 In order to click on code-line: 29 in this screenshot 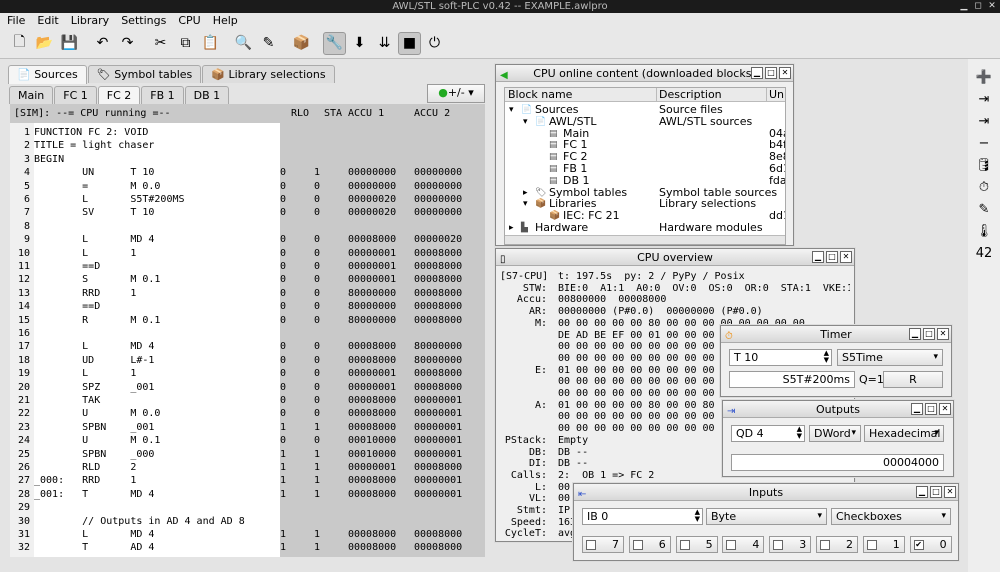, I will do `click(247, 507)`.